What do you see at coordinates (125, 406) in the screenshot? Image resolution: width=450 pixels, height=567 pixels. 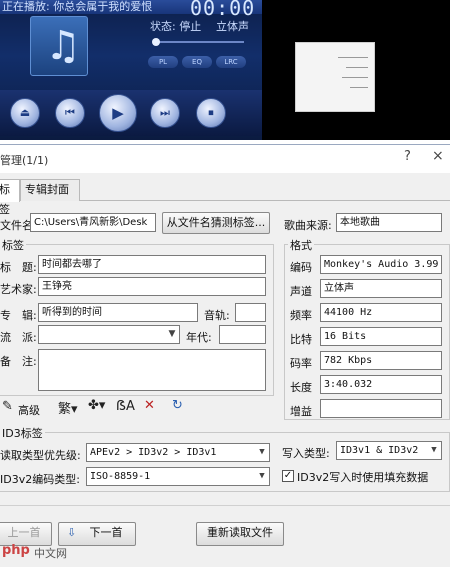 I see `case-icon: ẞA` at bounding box center [125, 406].